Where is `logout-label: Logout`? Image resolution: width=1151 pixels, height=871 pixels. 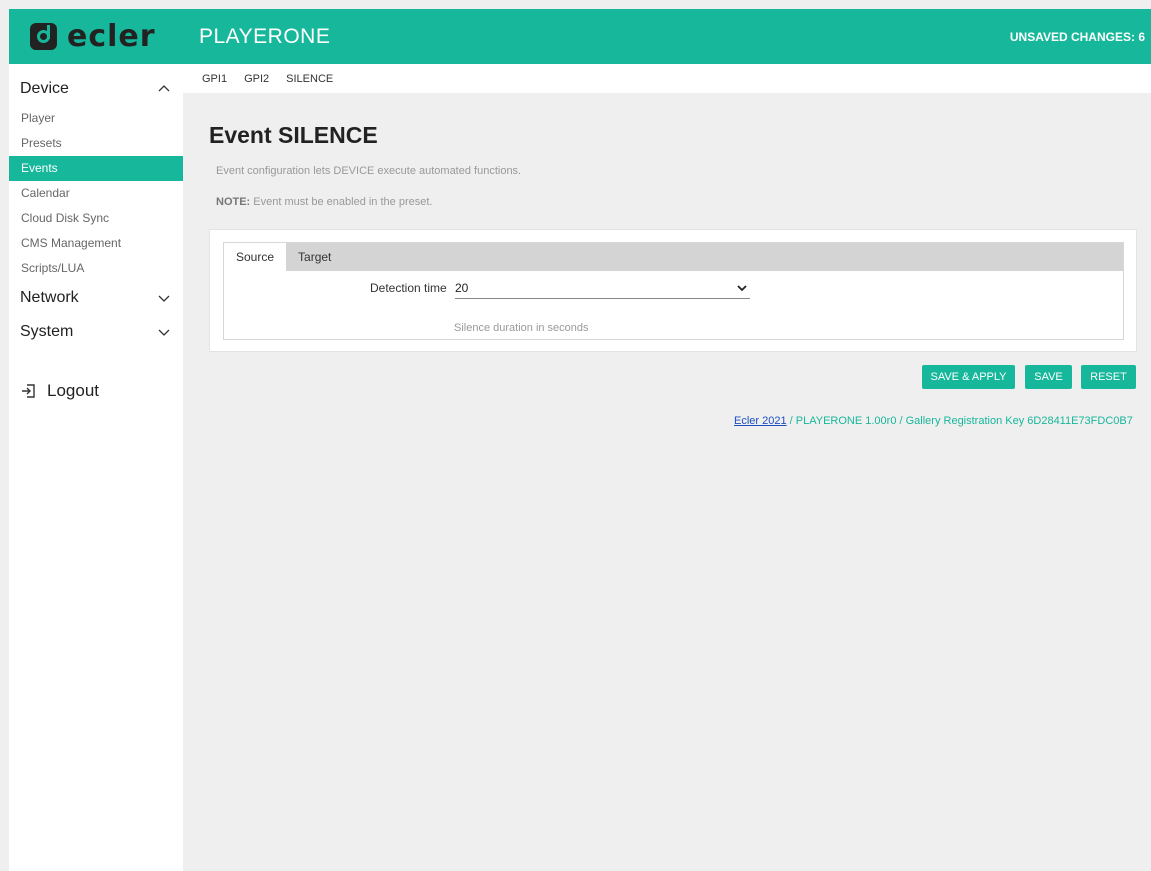
logout-label: Logout is located at coordinates (73, 390).